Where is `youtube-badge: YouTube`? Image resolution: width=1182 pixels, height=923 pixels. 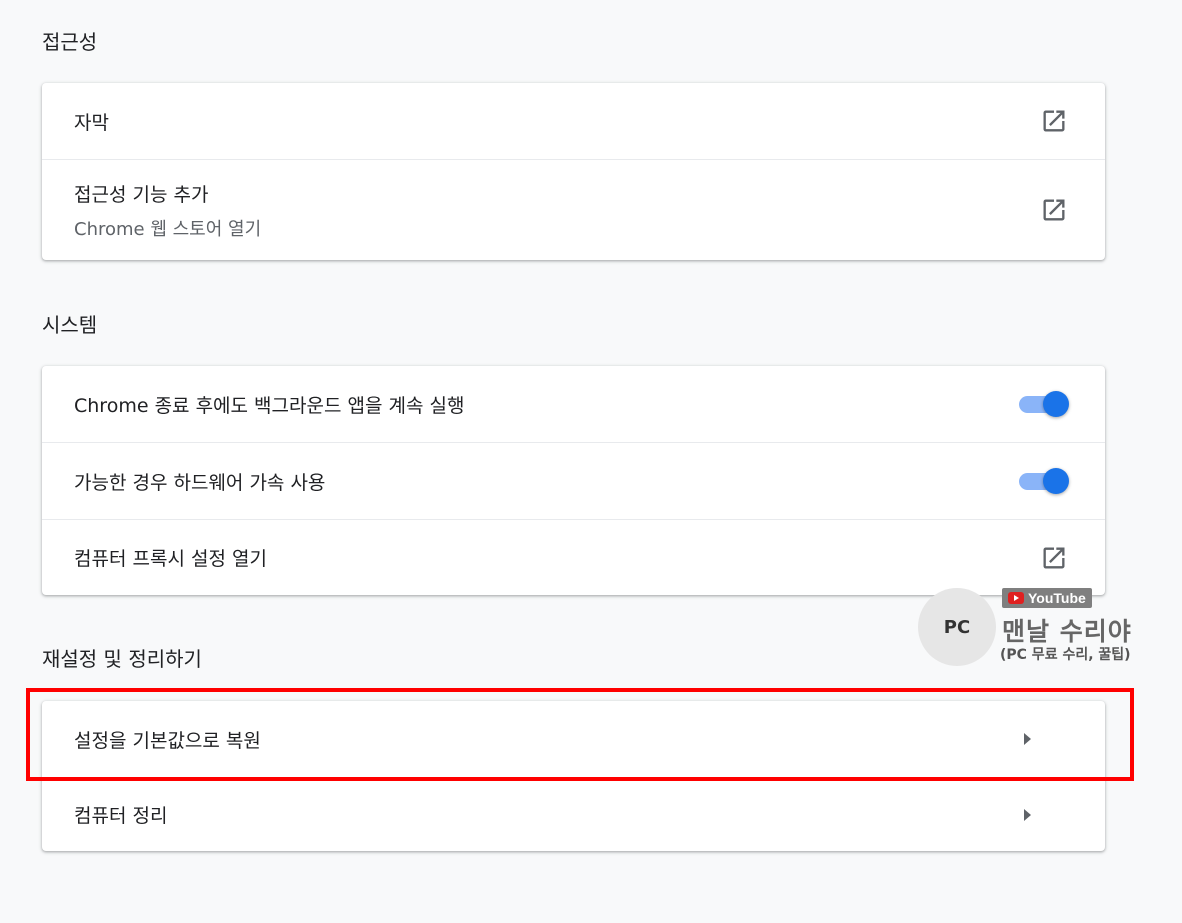 youtube-badge: YouTube is located at coordinates (1047, 598).